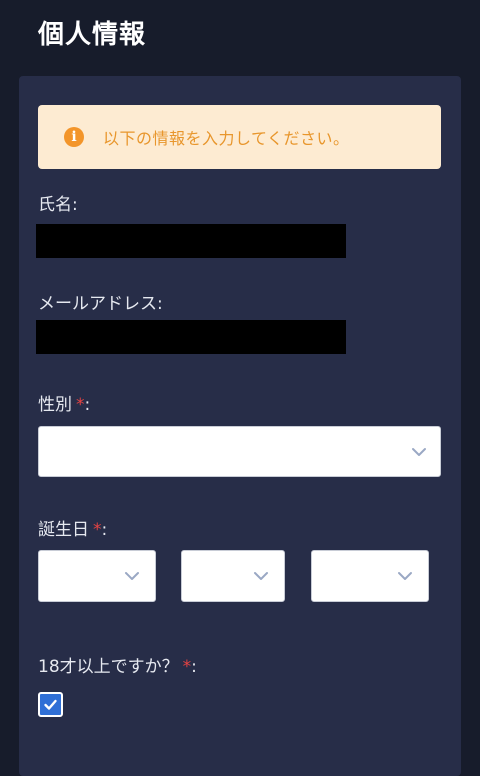 The image size is (480, 776). I want to click on birth-year-select, so click(97, 576).